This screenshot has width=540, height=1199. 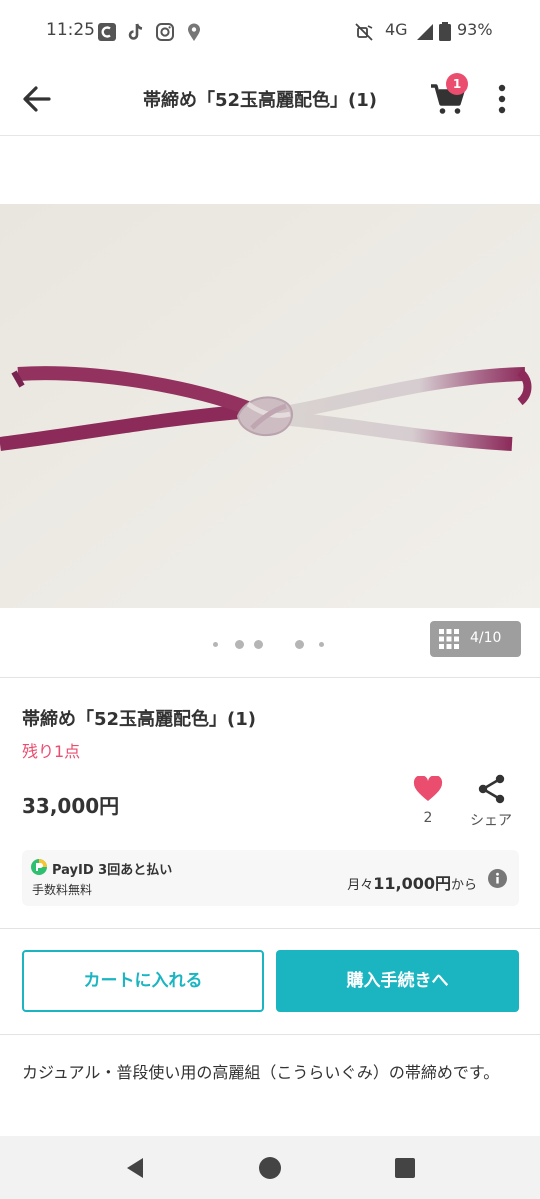 I want to click on header-title: 帯締め「52玉高麗配色」(1), so click(x=260, y=100).